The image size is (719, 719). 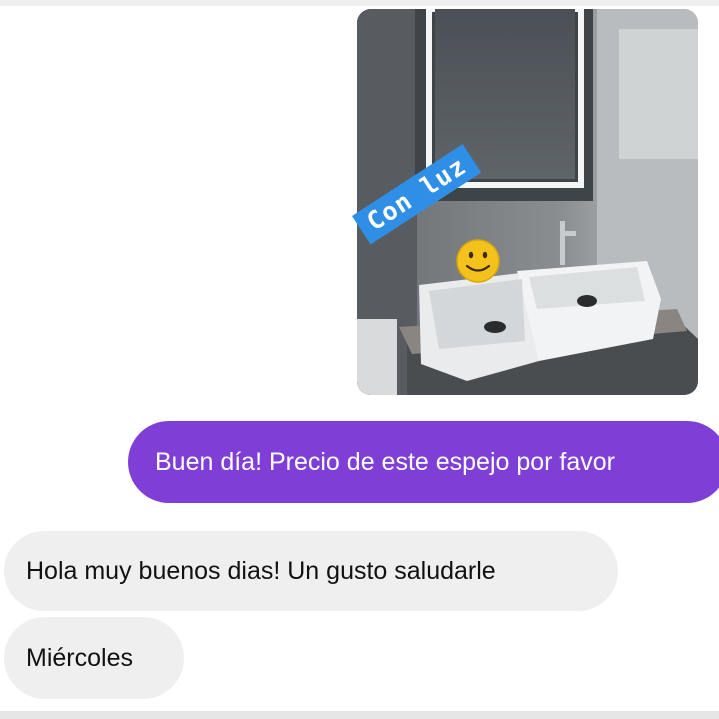 I want to click on incoming-message-bubble: Miércoles, so click(x=94, y=658).